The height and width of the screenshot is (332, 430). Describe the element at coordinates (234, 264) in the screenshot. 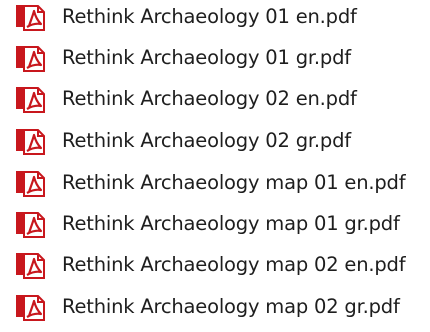

I see `file-name: Rethink Archaeology map 02 en.pdf` at that location.